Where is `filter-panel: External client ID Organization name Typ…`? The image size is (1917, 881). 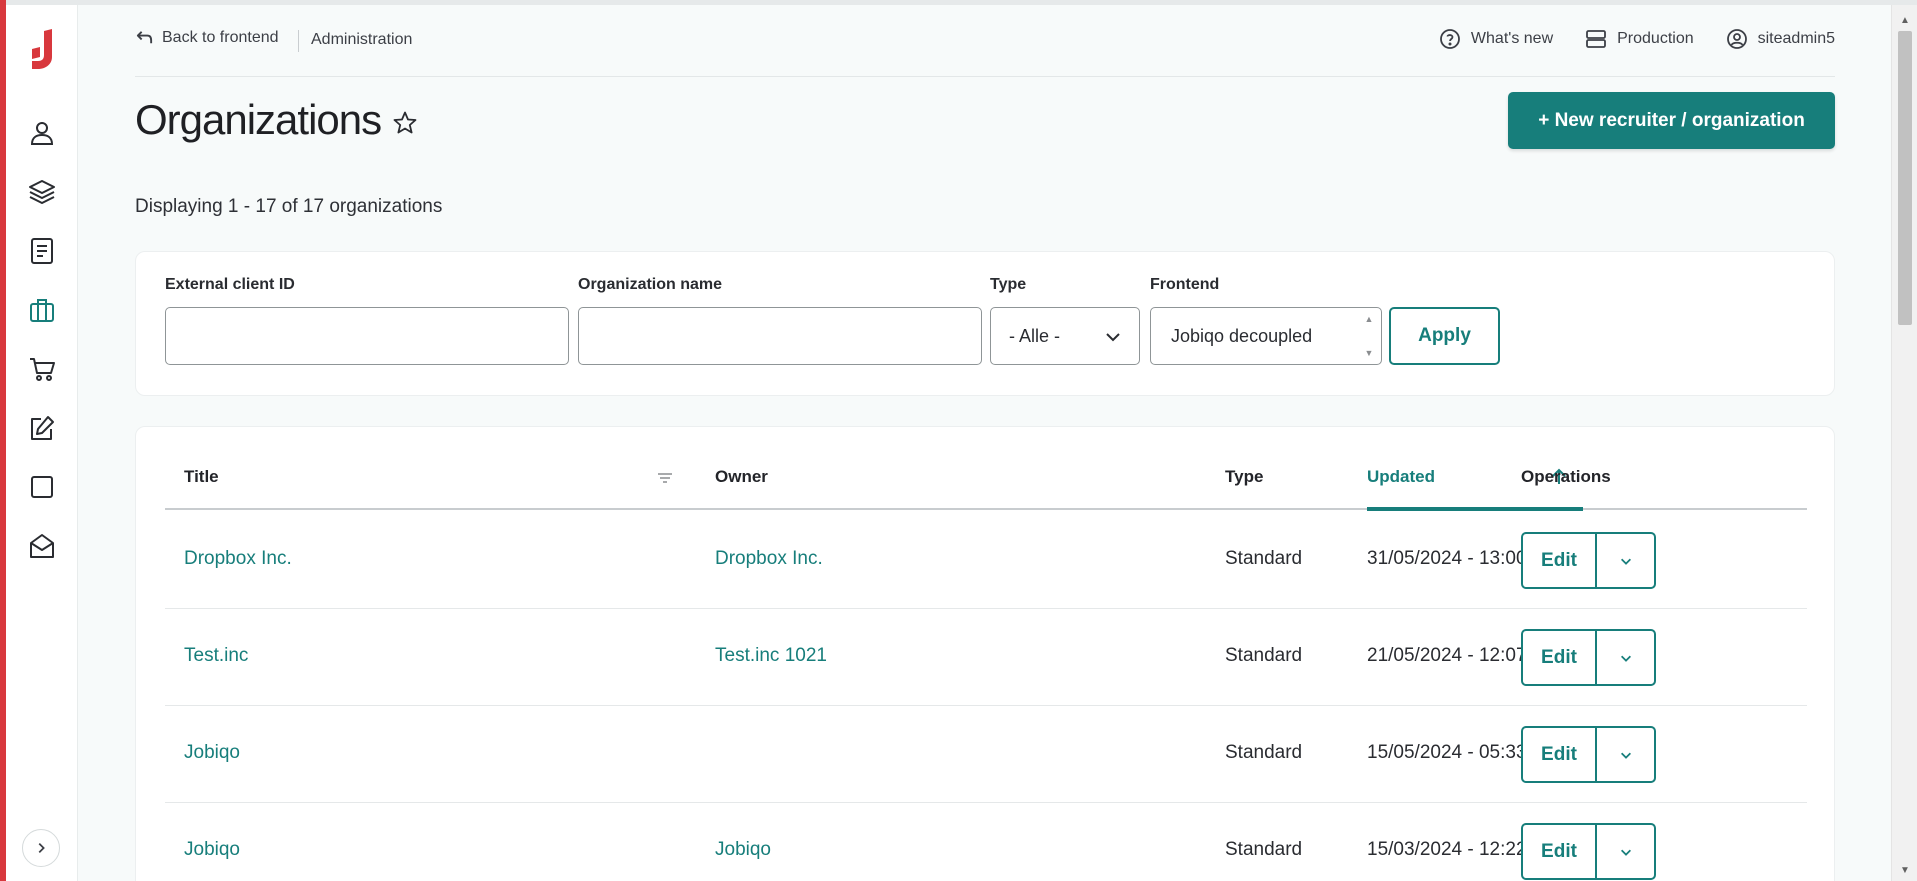
filter-panel: External client ID Organization name Typ… is located at coordinates (985, 323).